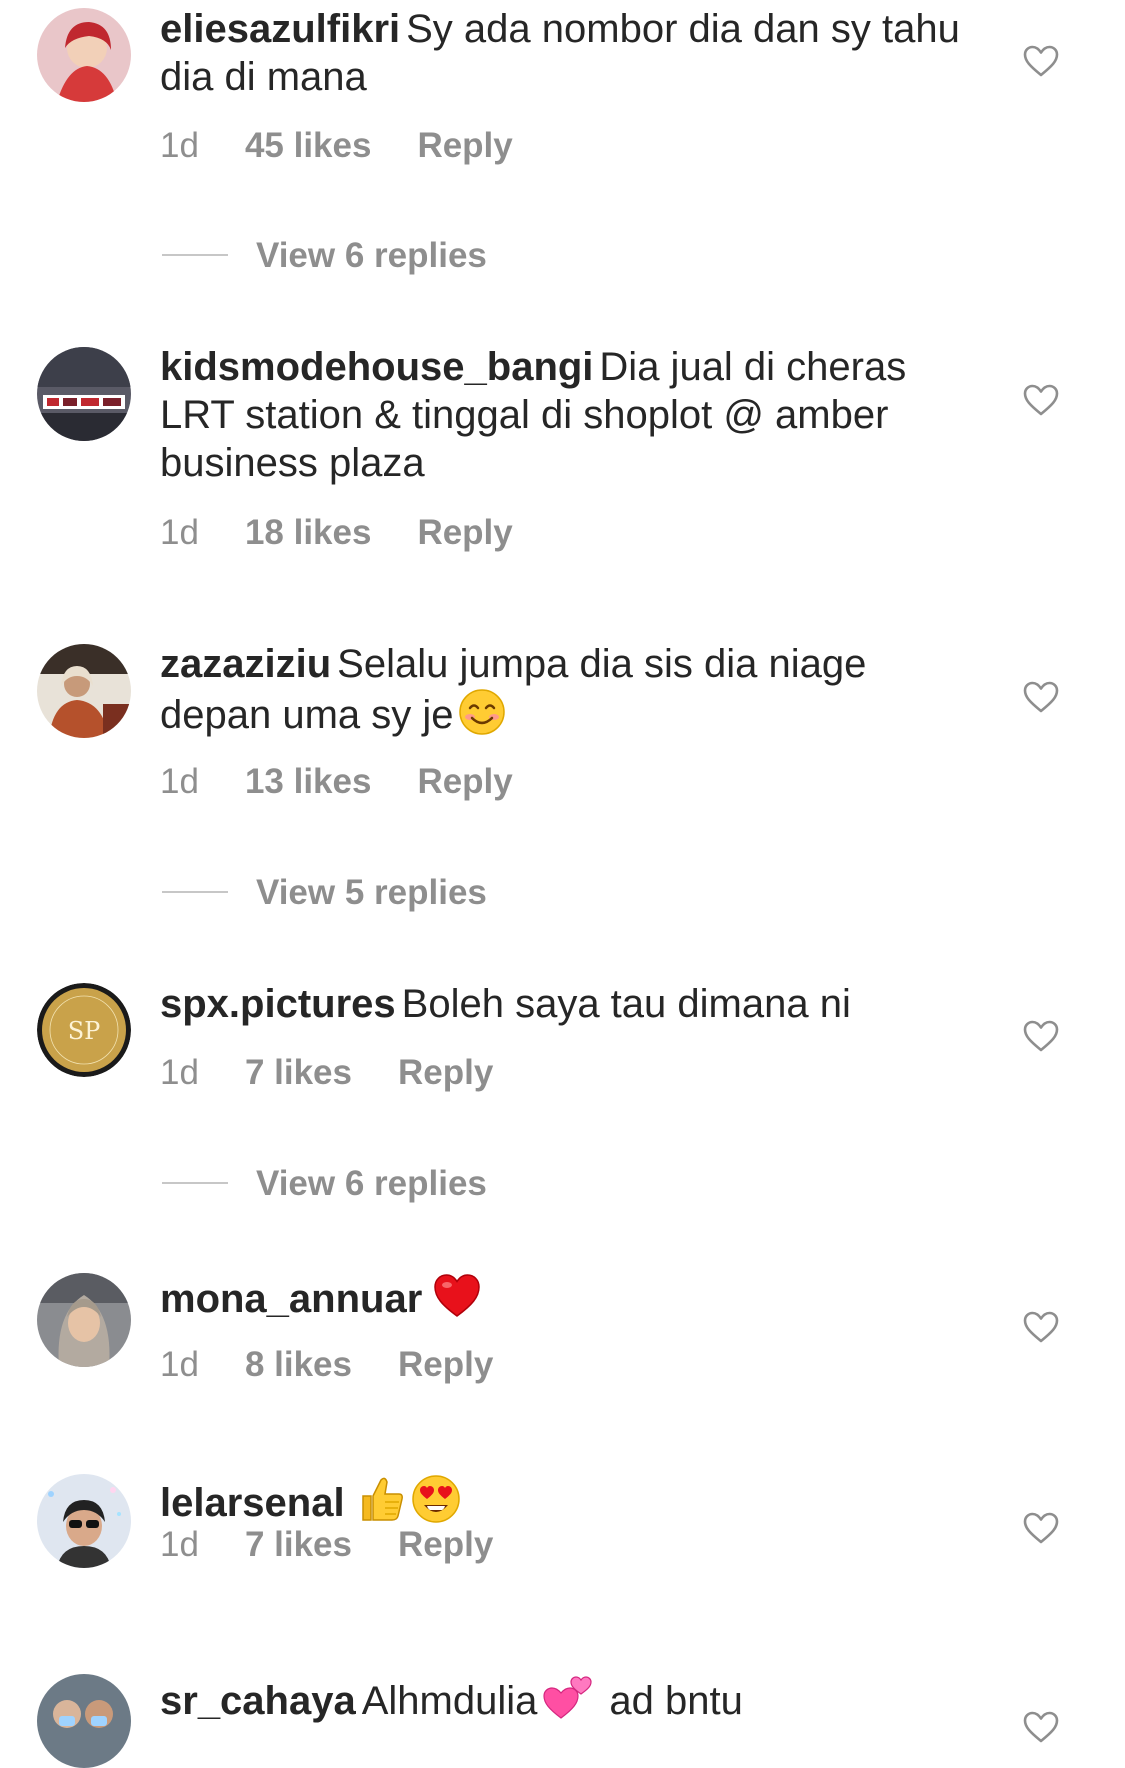  I want to click on comment-meta: 1d 18 likes Reply, so click(359, 533).